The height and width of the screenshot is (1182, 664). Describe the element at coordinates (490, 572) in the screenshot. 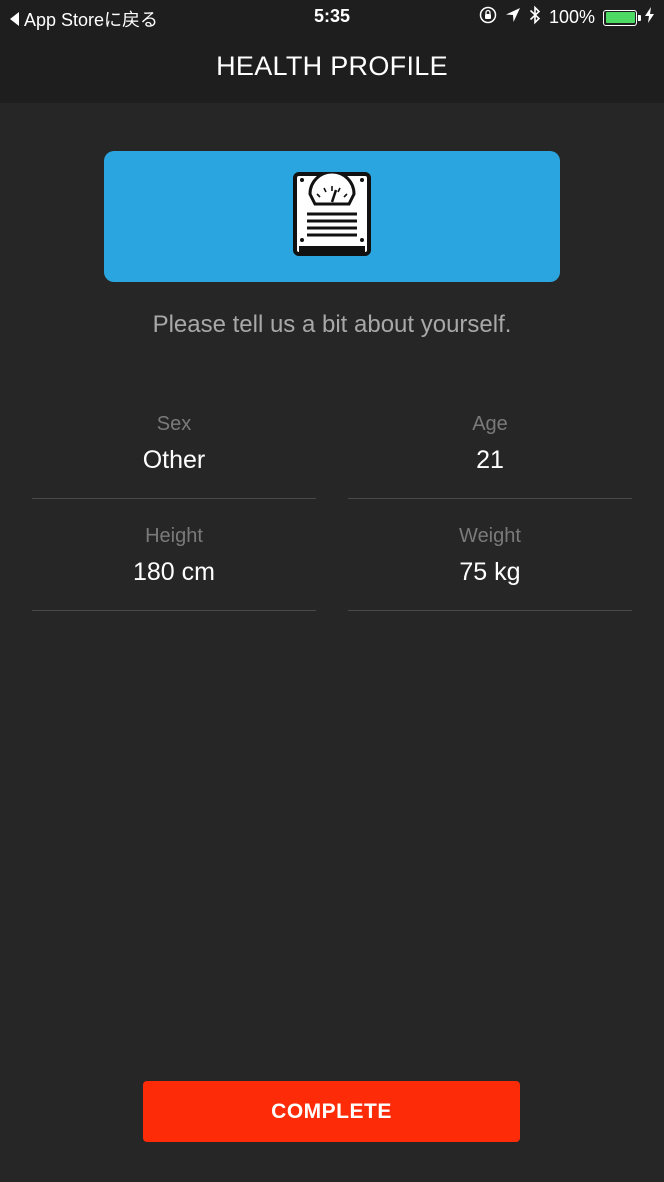

I see `weight-value: 75 kg` at that location.